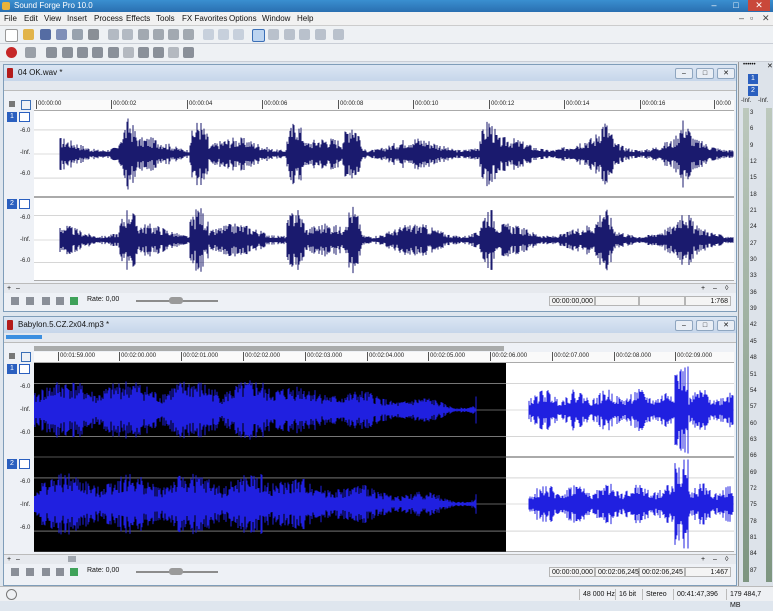 This screenshot has width=773, height=611. What do you see at coordinates (143, 34) in the screenshot?
I see `paste-icon` at bounding box center [143, 34].